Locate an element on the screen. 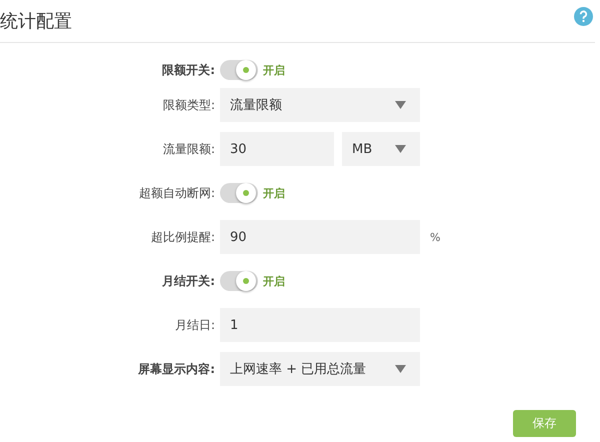 The height and width of the screenshot is (442, 600). input-field: 30 is located at coordinates (277, 149).